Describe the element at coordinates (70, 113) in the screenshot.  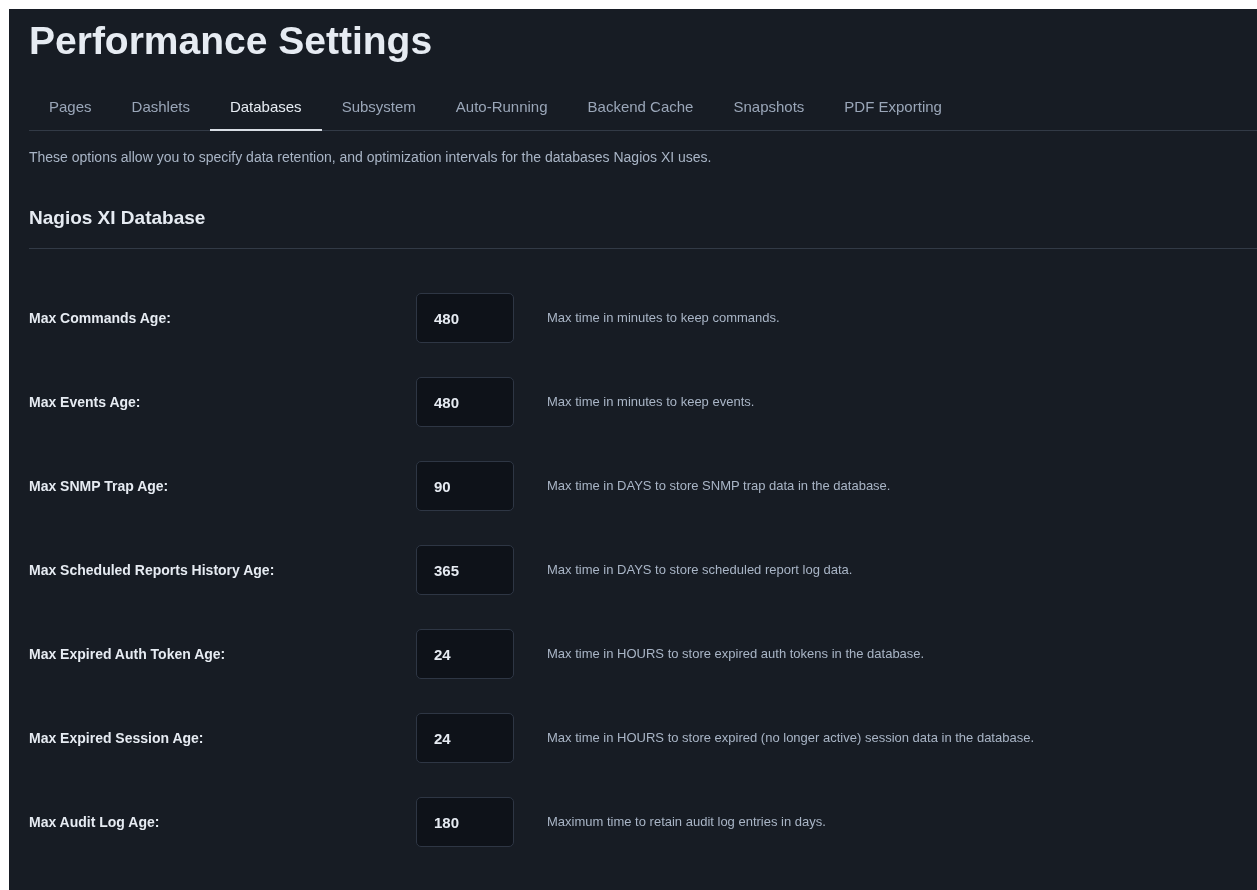
I see `tab: Pages` at that location.